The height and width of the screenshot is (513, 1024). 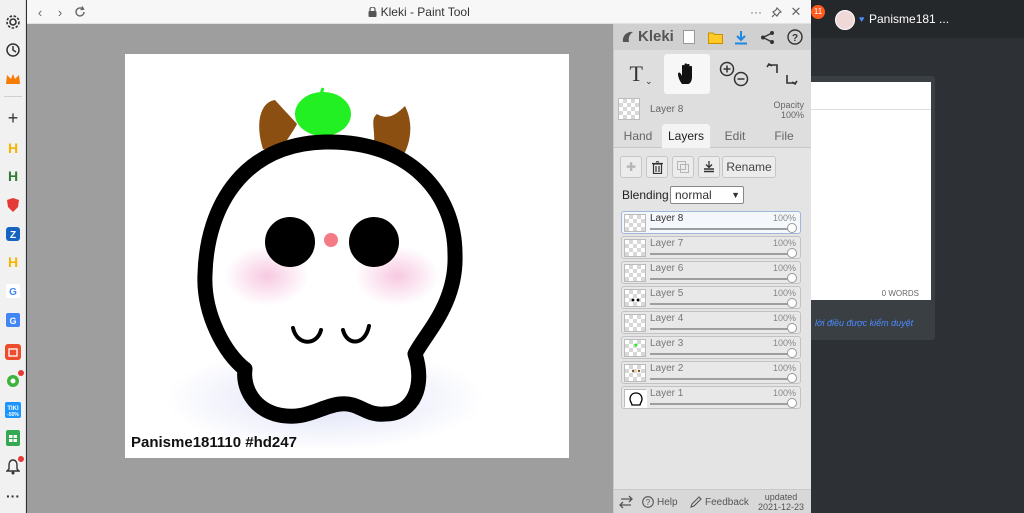 What do you see at coordinates (635, 323) in the screenshot?
I see `layer-thumbnail` at bounding box center [635, 323].